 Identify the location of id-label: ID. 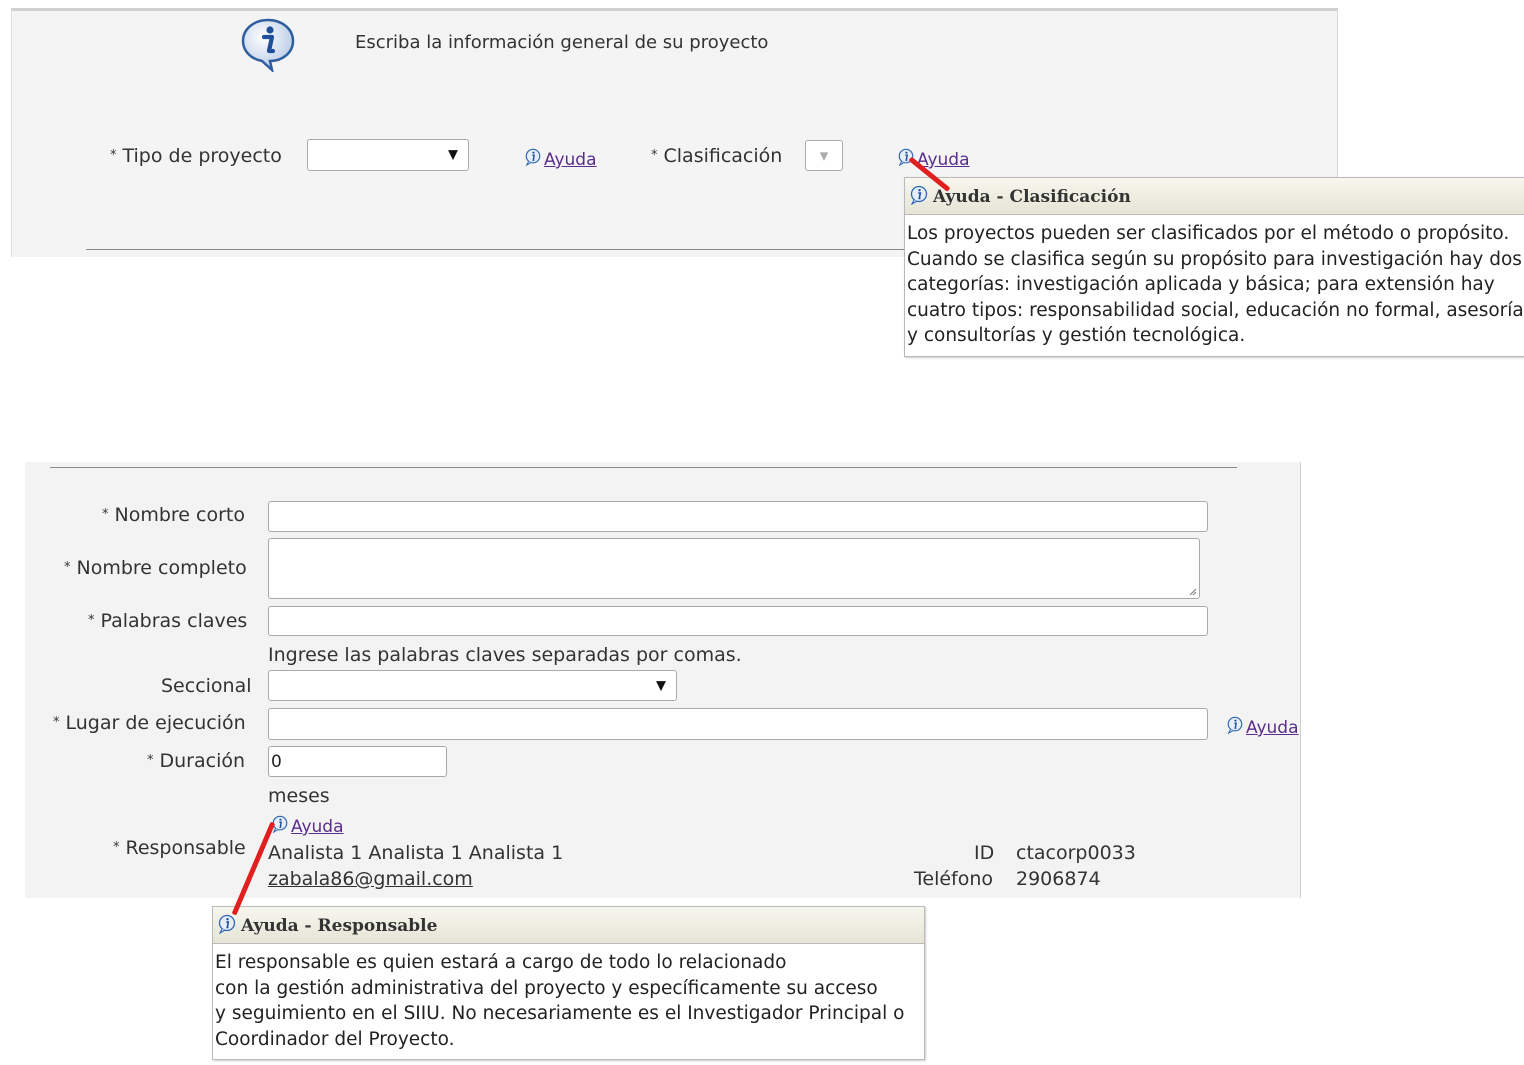
(984, 853).